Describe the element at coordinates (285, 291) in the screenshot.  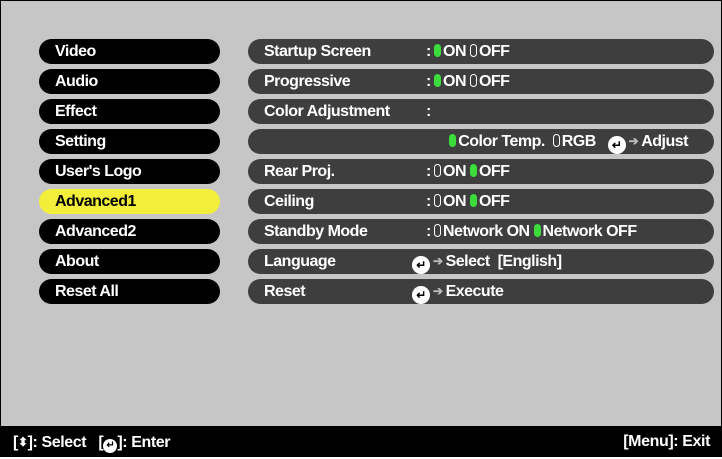
I see `reset-label: Reset` at that location.